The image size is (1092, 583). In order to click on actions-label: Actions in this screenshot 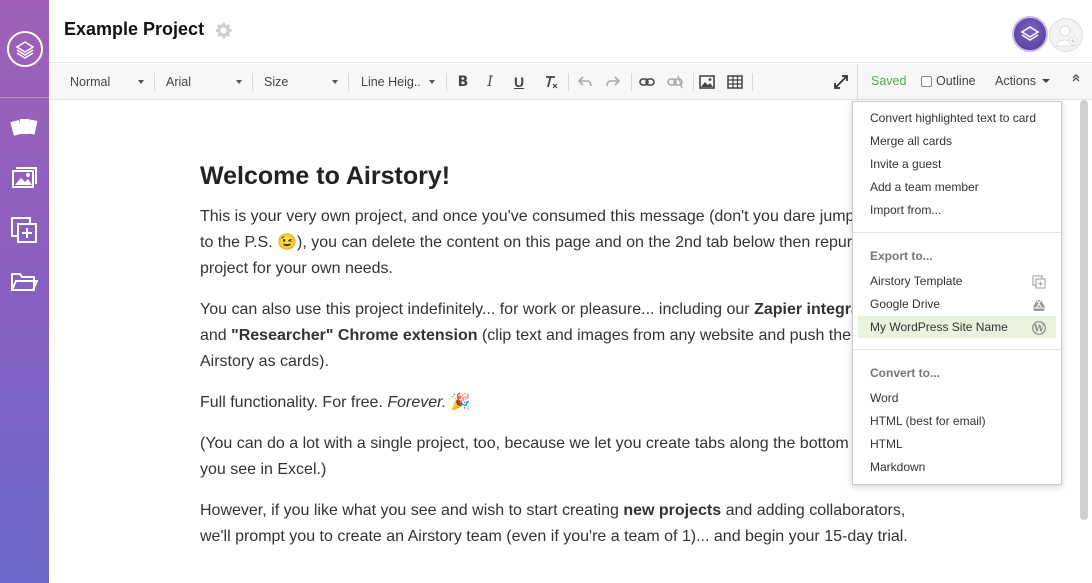, I will do `click(1015, 81)`.